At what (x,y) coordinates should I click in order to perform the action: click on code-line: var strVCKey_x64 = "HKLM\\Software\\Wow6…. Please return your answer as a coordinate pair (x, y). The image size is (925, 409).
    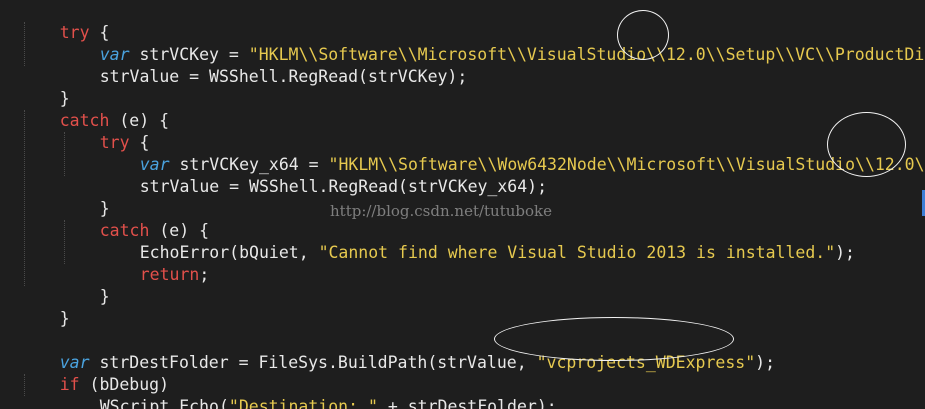
    Looking at the image, I should click on (512, 153).